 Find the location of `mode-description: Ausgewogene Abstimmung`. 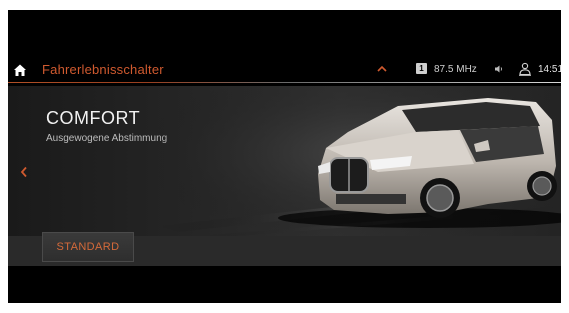

mode-description: Ausgewogene Abstimmung is located at coordinates (107, 138).